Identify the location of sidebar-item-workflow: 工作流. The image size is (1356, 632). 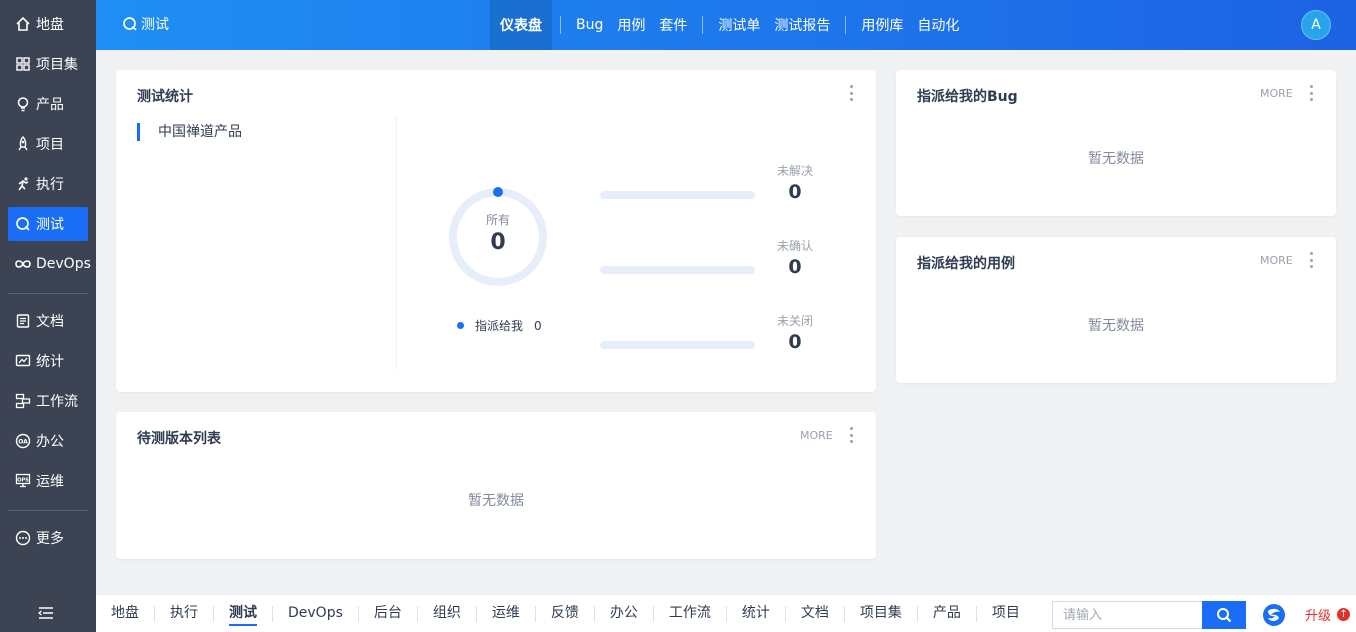
(48, 401).